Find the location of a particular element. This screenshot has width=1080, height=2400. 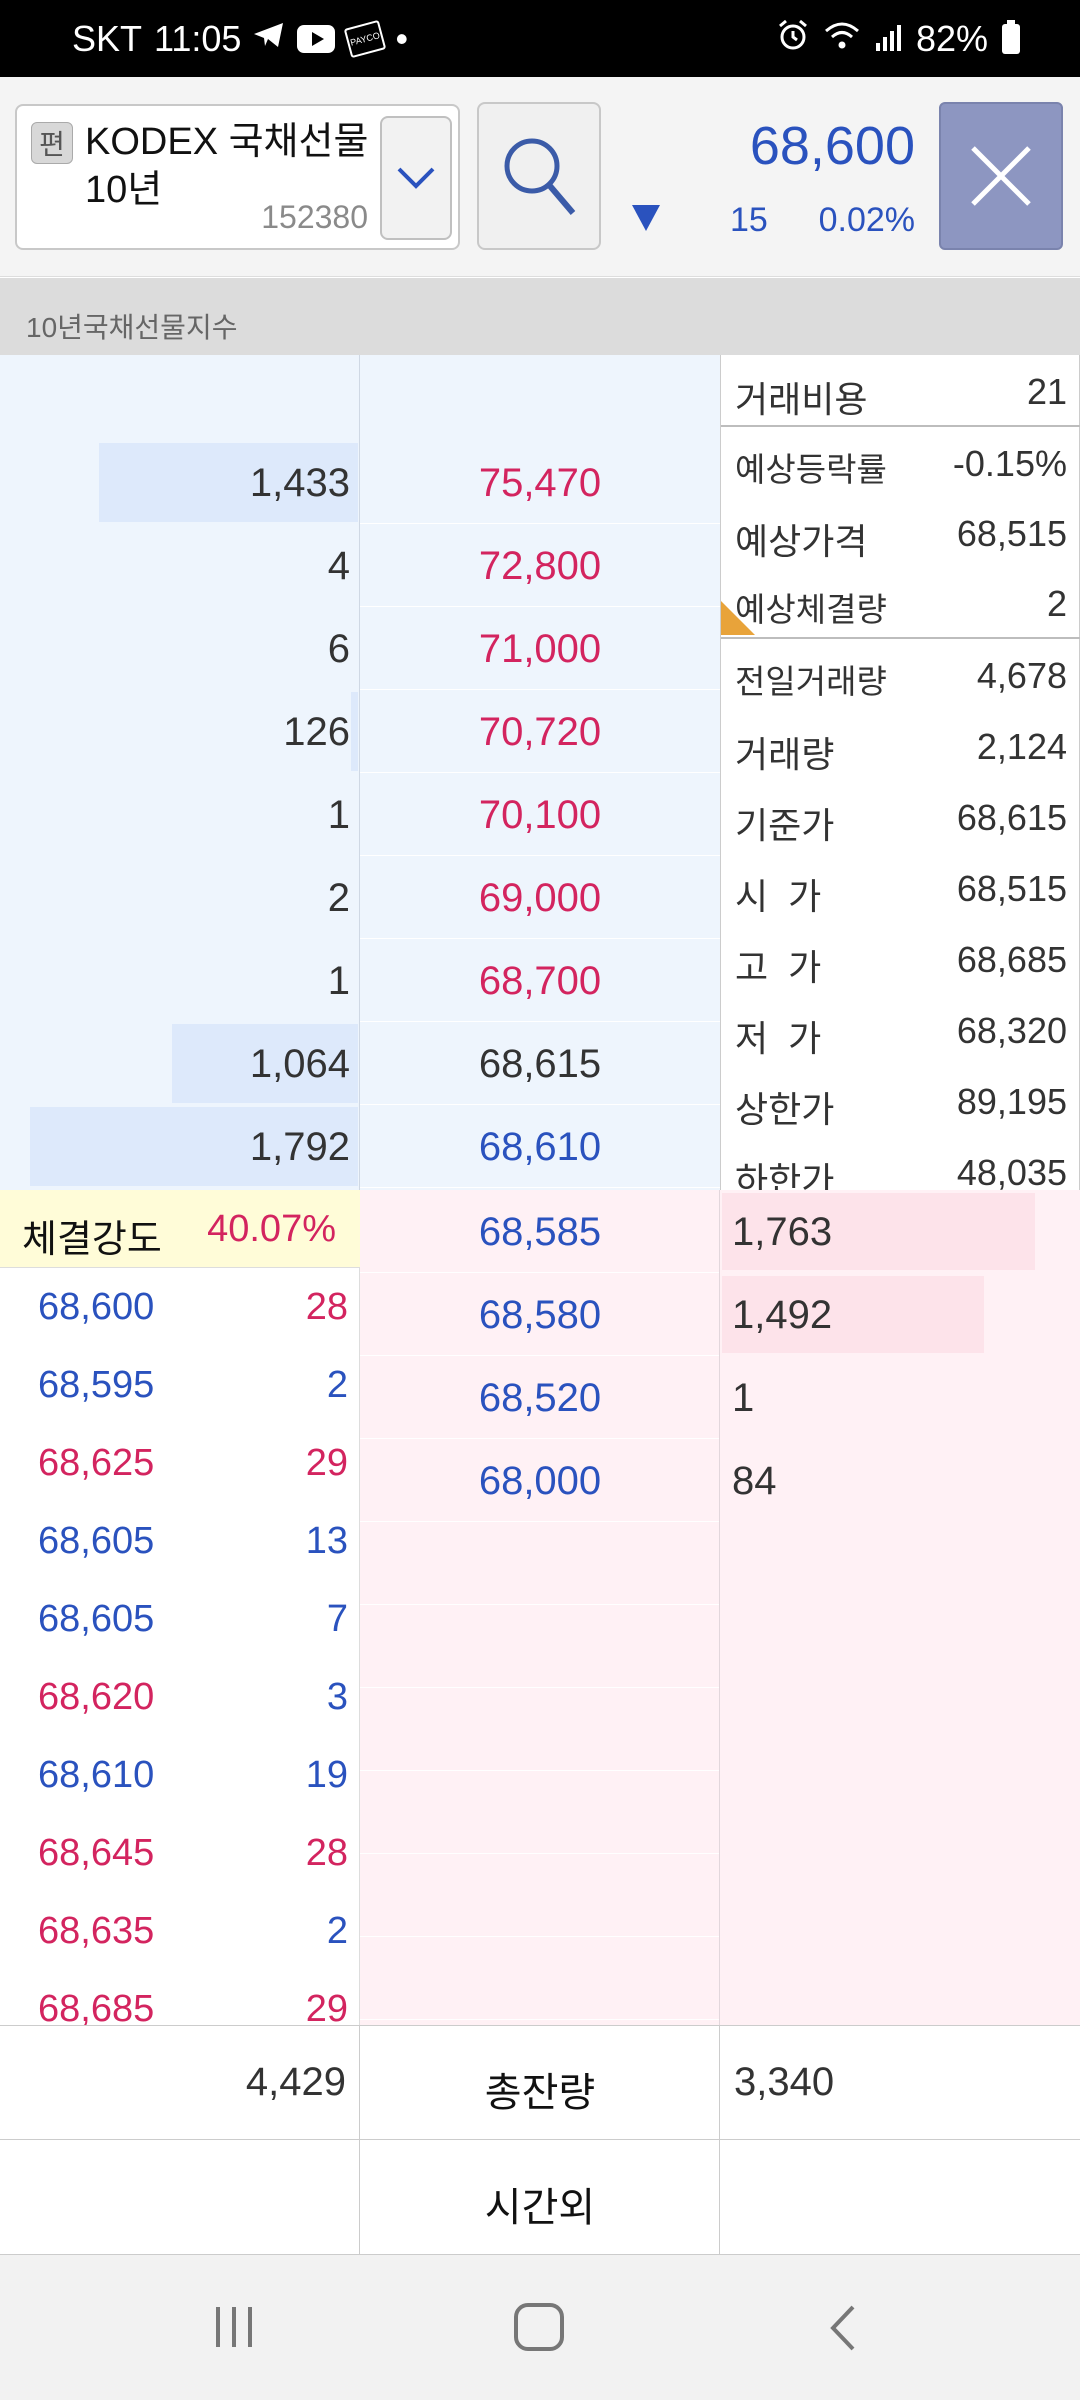

change-amount: 15 is located at coordinates (749, 220).